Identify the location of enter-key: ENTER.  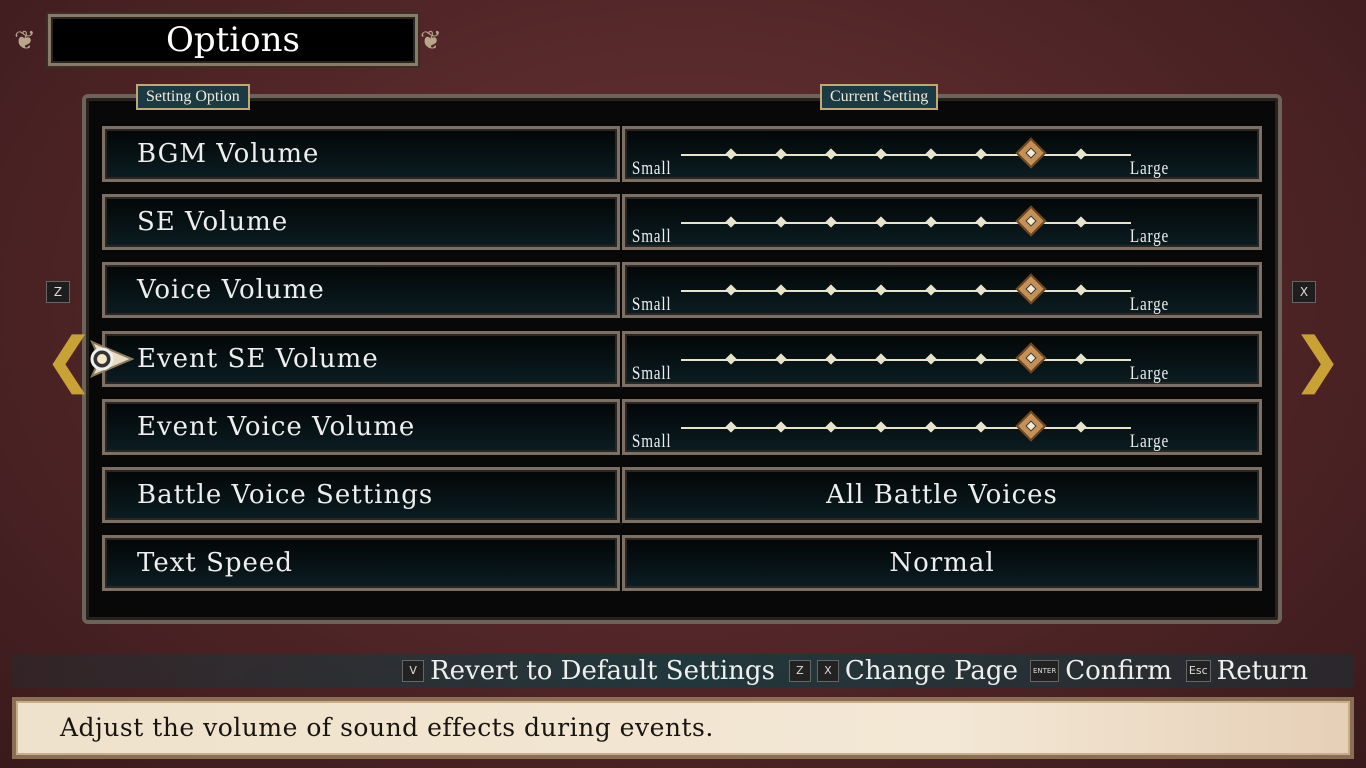
(1044, 671).